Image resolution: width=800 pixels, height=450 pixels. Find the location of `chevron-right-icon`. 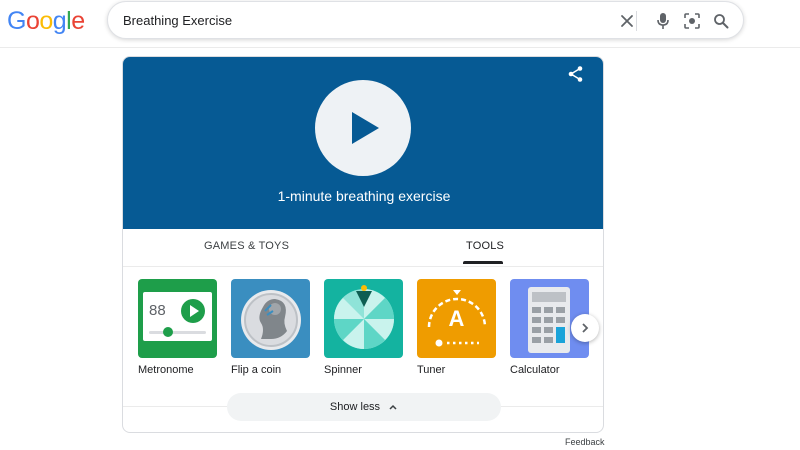

chevron-right-icon is located at coordinates (585, 328).